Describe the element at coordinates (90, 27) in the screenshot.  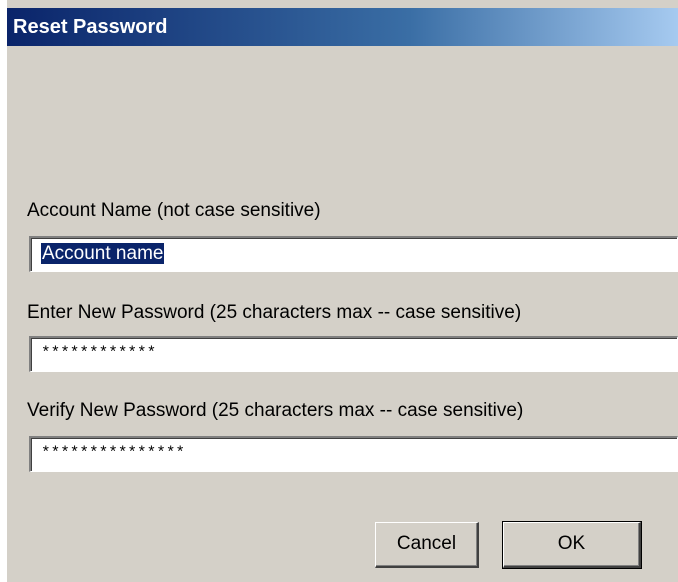
I see `dialog-title: Reset Password` at that location.